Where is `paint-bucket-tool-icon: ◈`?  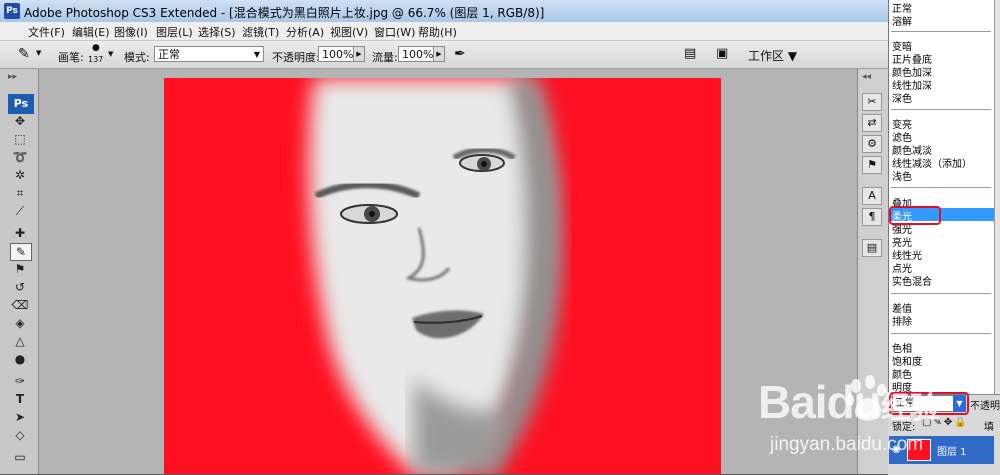 paint-bucket-tool-icon: ◈ is located at coordinates (20, 323).